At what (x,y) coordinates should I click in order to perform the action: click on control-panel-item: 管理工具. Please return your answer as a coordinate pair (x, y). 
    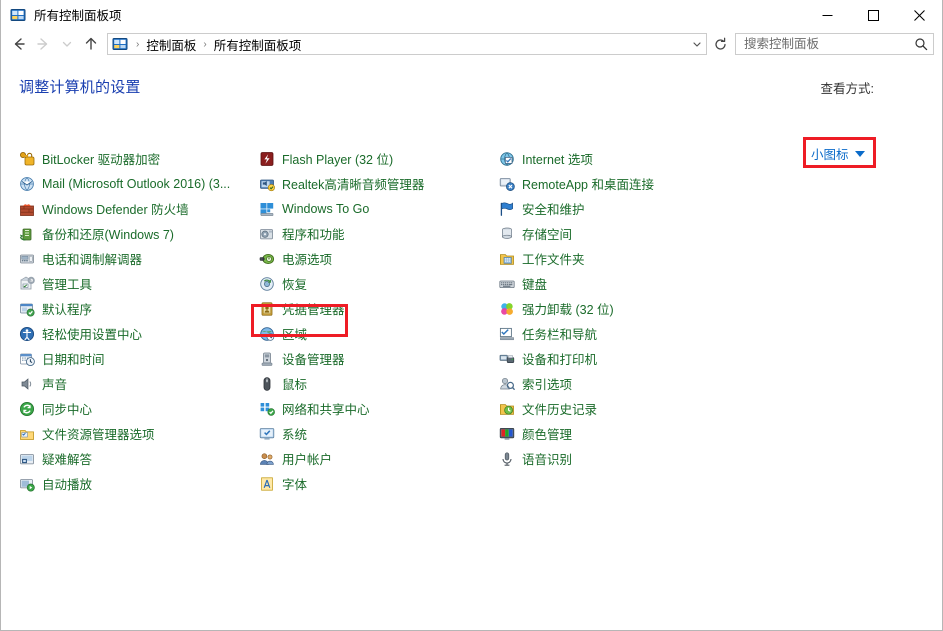
    Looking at the image, I should click on (135, 283).